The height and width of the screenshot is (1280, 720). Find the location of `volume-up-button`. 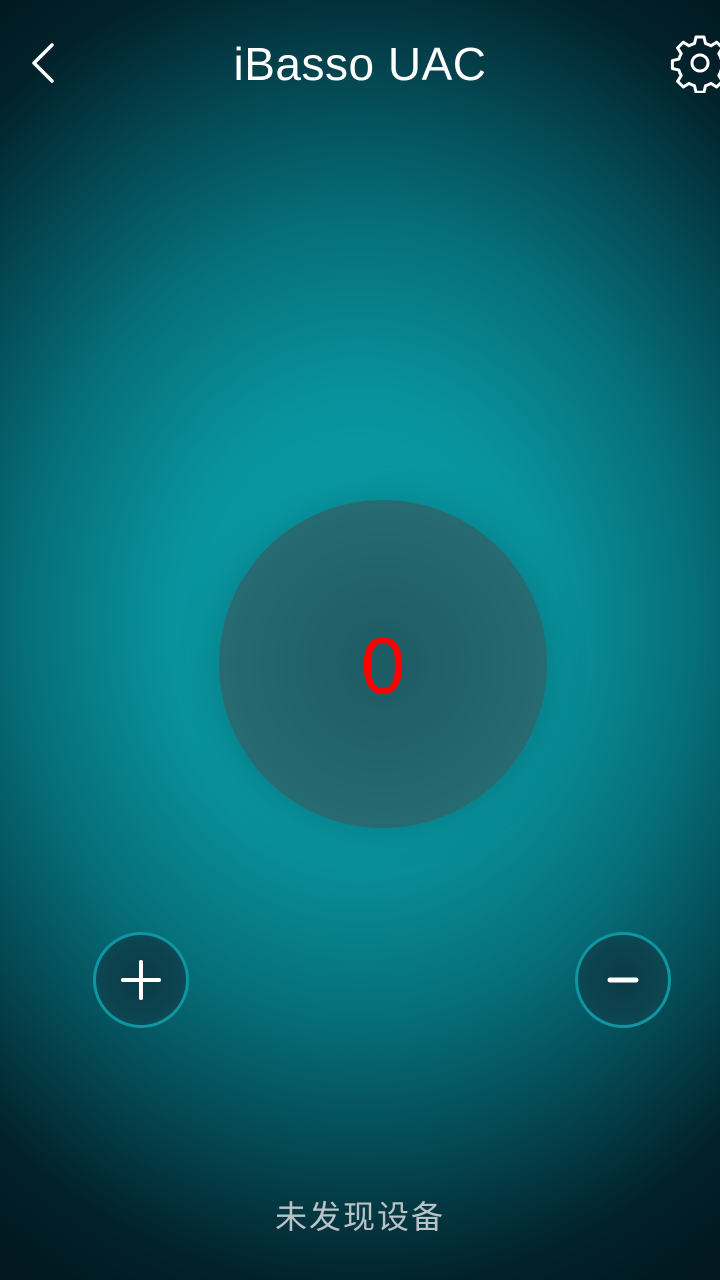

volume-up-button is located at coordinates (141, 980).